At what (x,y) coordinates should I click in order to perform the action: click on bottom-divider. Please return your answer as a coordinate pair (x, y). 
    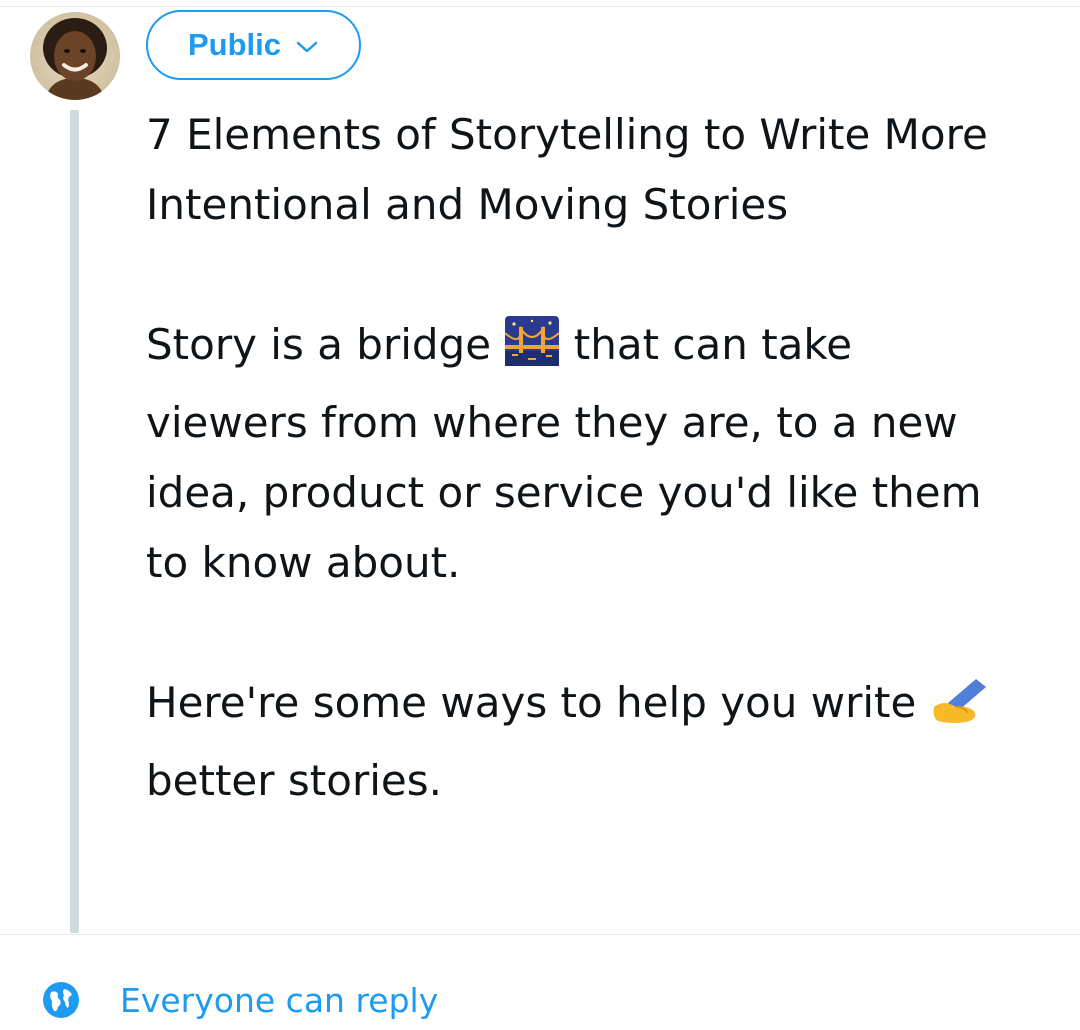
    Looking at the image, I should click on (540, 934).